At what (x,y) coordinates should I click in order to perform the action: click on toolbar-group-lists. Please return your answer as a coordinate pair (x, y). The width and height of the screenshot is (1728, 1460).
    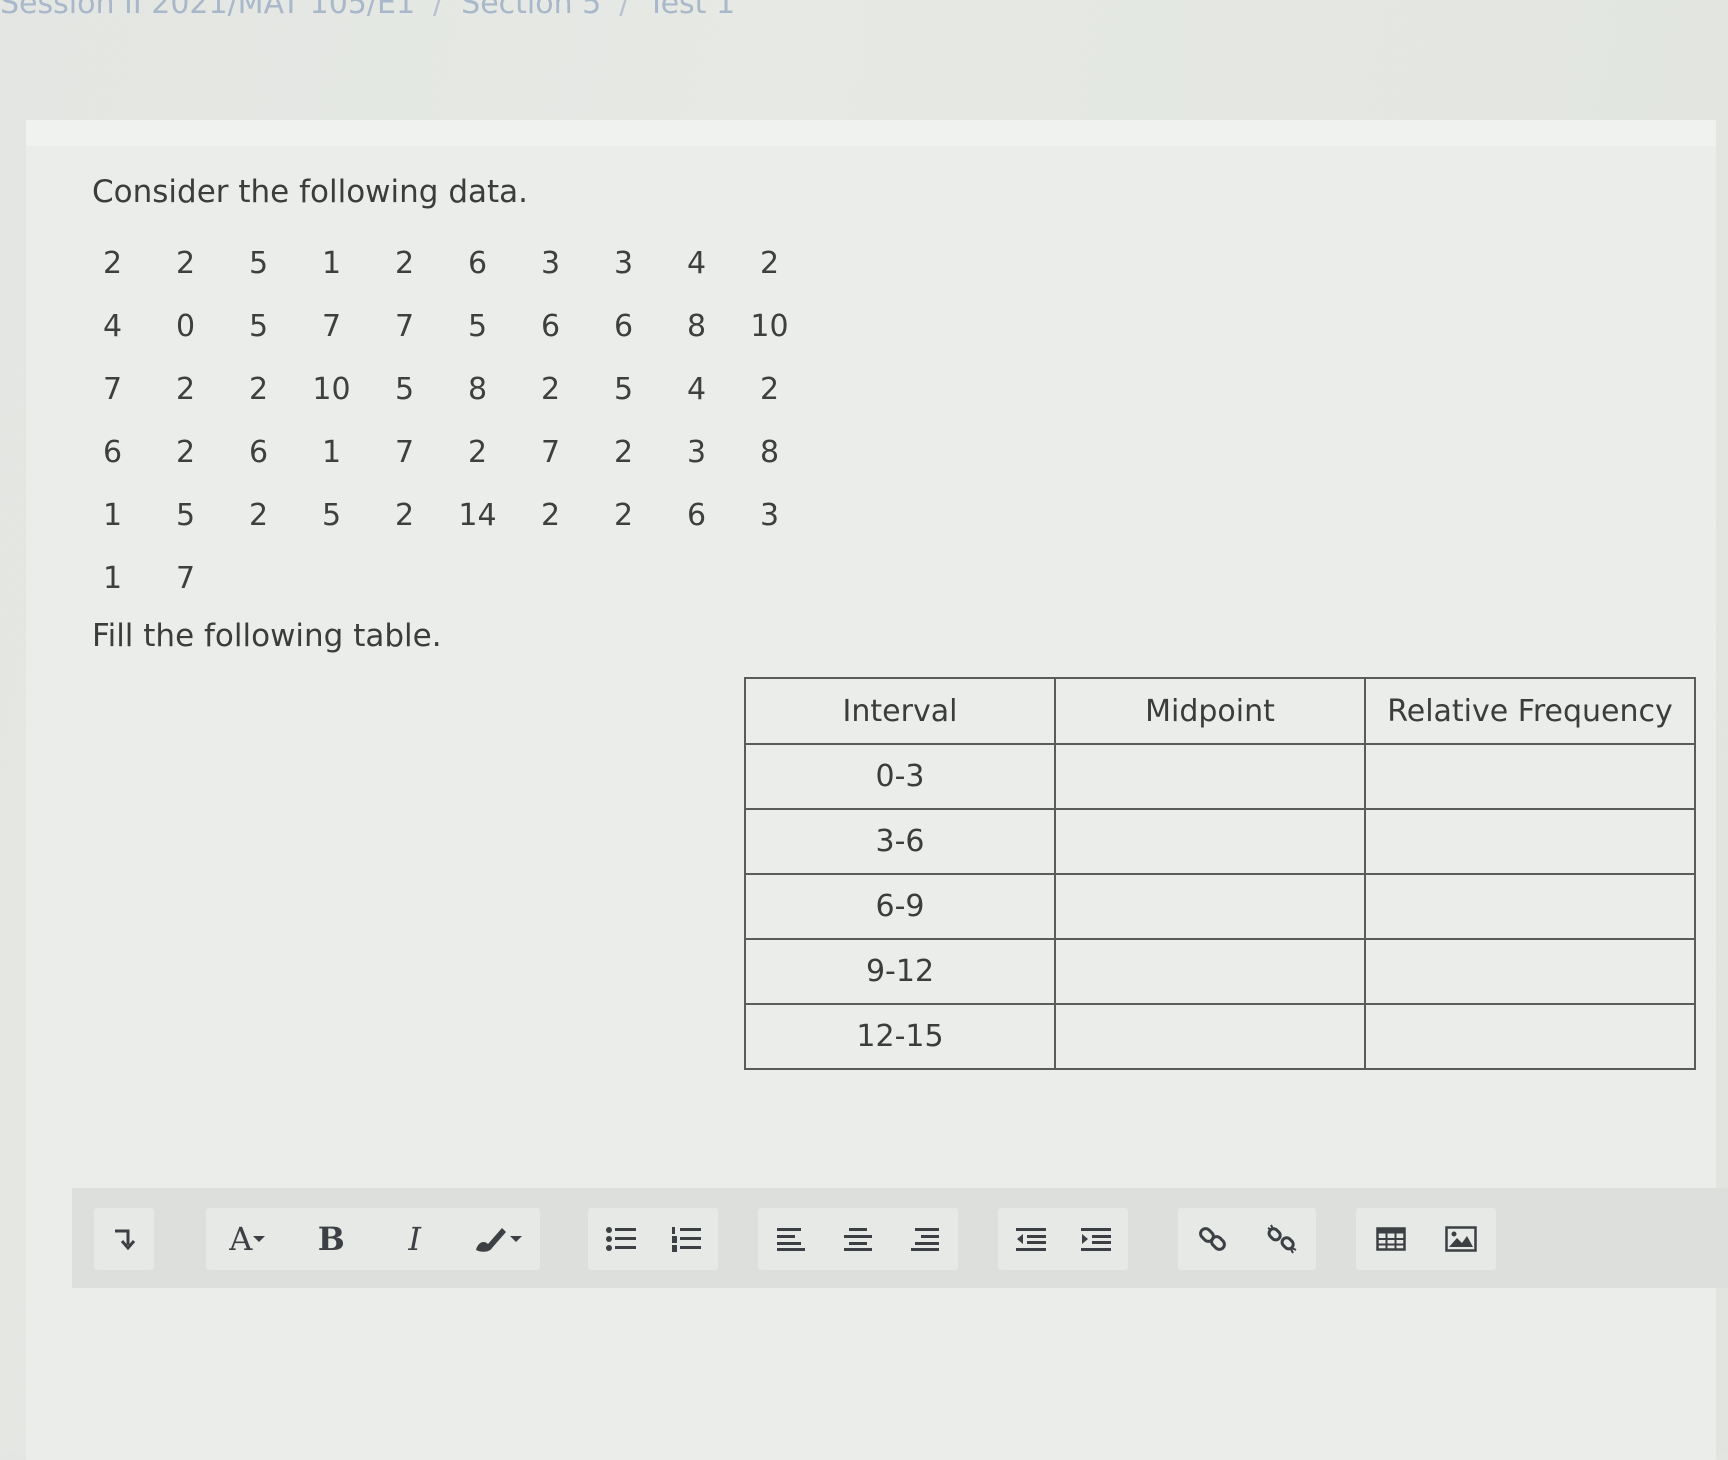
    Looking at the image, I should click on (653, 1239).